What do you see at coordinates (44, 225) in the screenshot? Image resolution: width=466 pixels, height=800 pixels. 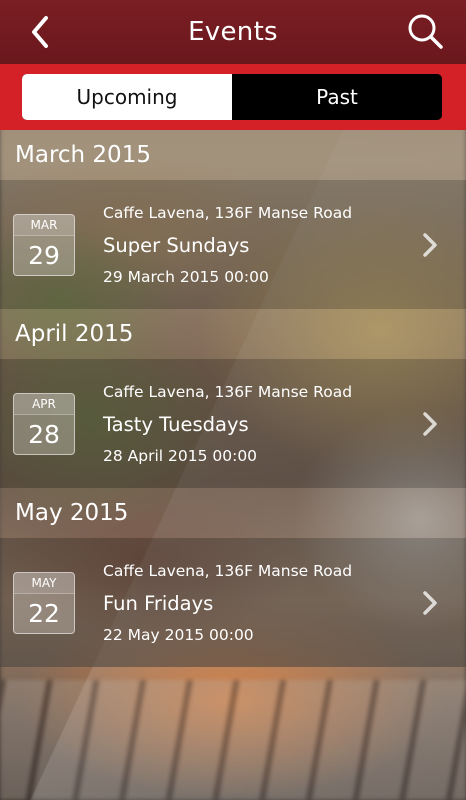 I see `calendar-month: MAR` at bounding box center [44, 225].